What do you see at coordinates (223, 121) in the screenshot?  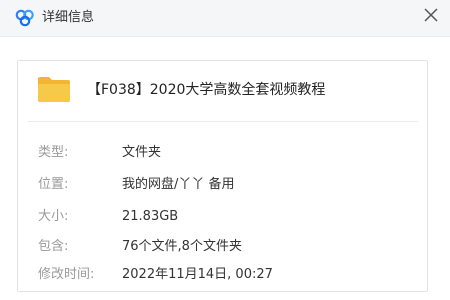 I see `divider` at bounding box center [223, 121].